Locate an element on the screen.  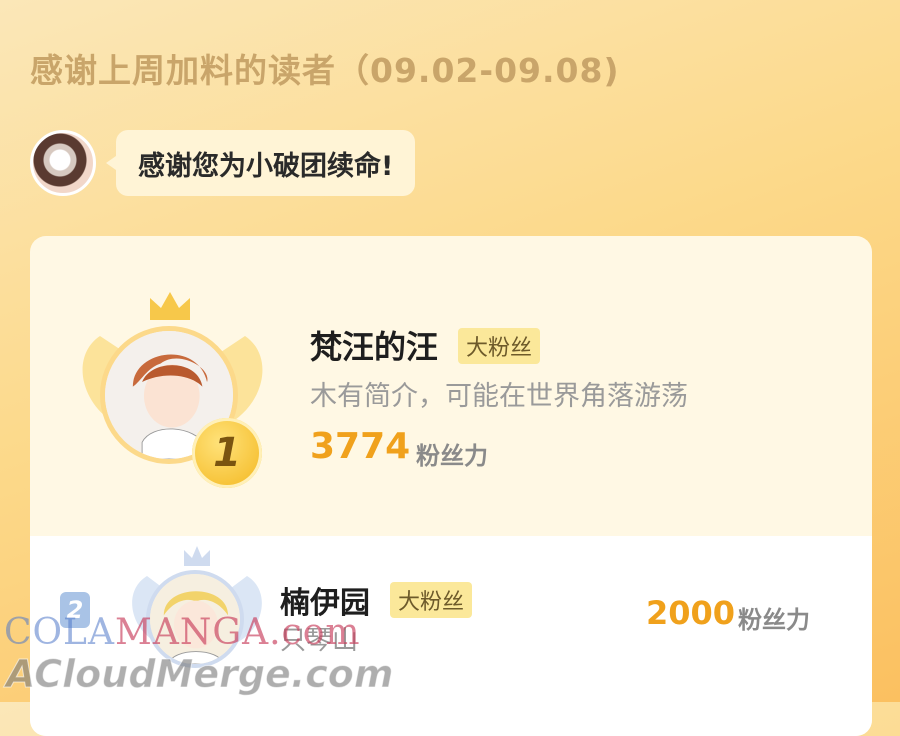
rank-badge-1: 1 is located at coordinates (227, 453).